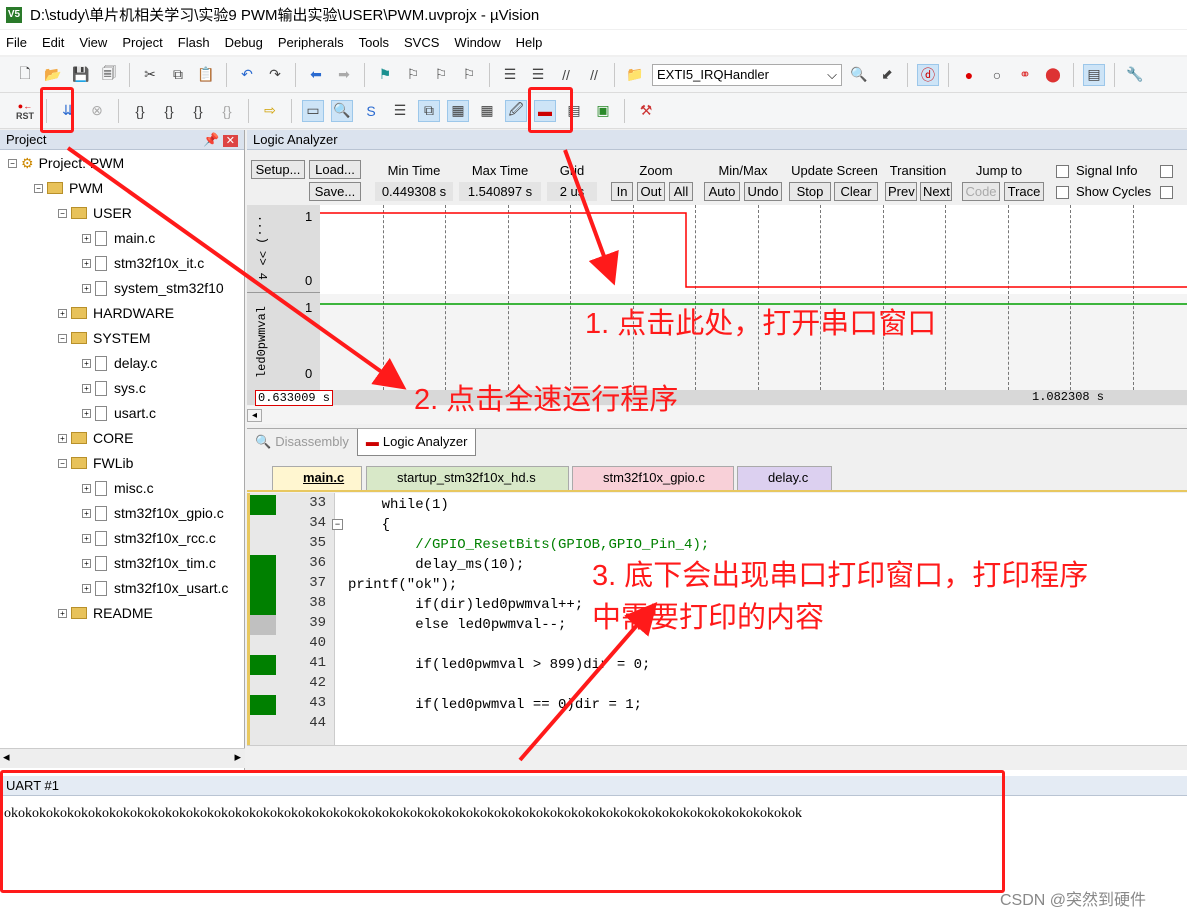 This screenshot has height=917, width=1187. Describe the element at coordinates (416, 442) in the screenshot. I see `tab-logic-analyzer: ▬ Logic Analyzer` at that location.